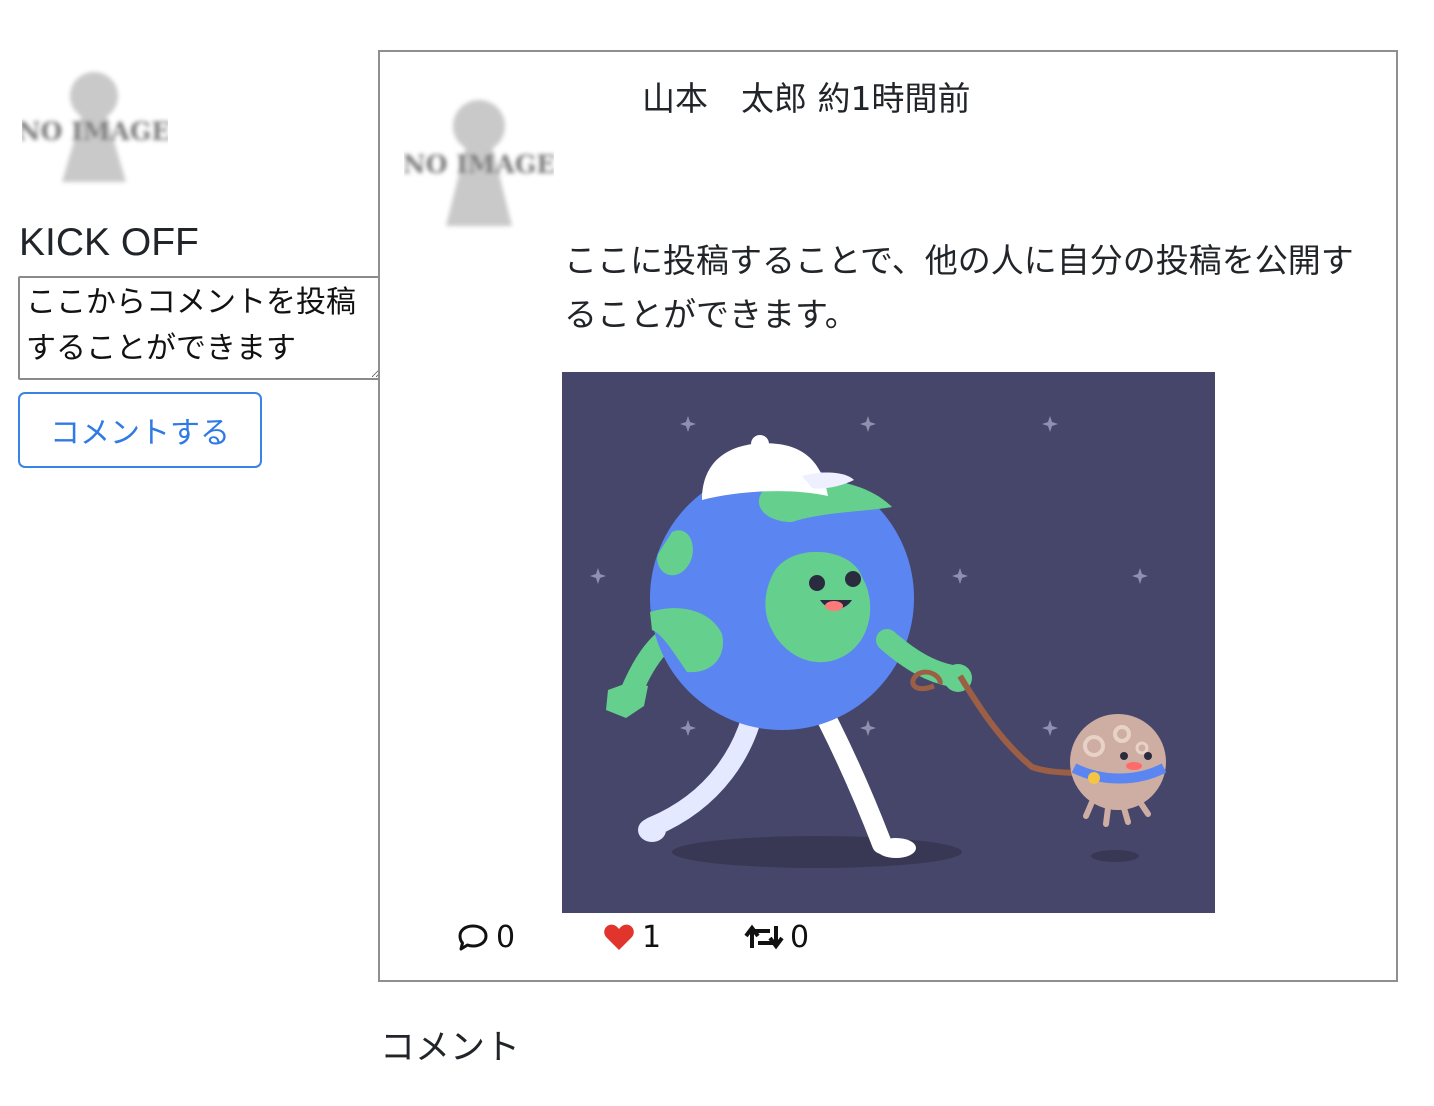 The width and height of the screenshot is (1434, 1106). Describe the element at coordinates (619, 937) in the screenshot. I see `heart-icon` at that location.